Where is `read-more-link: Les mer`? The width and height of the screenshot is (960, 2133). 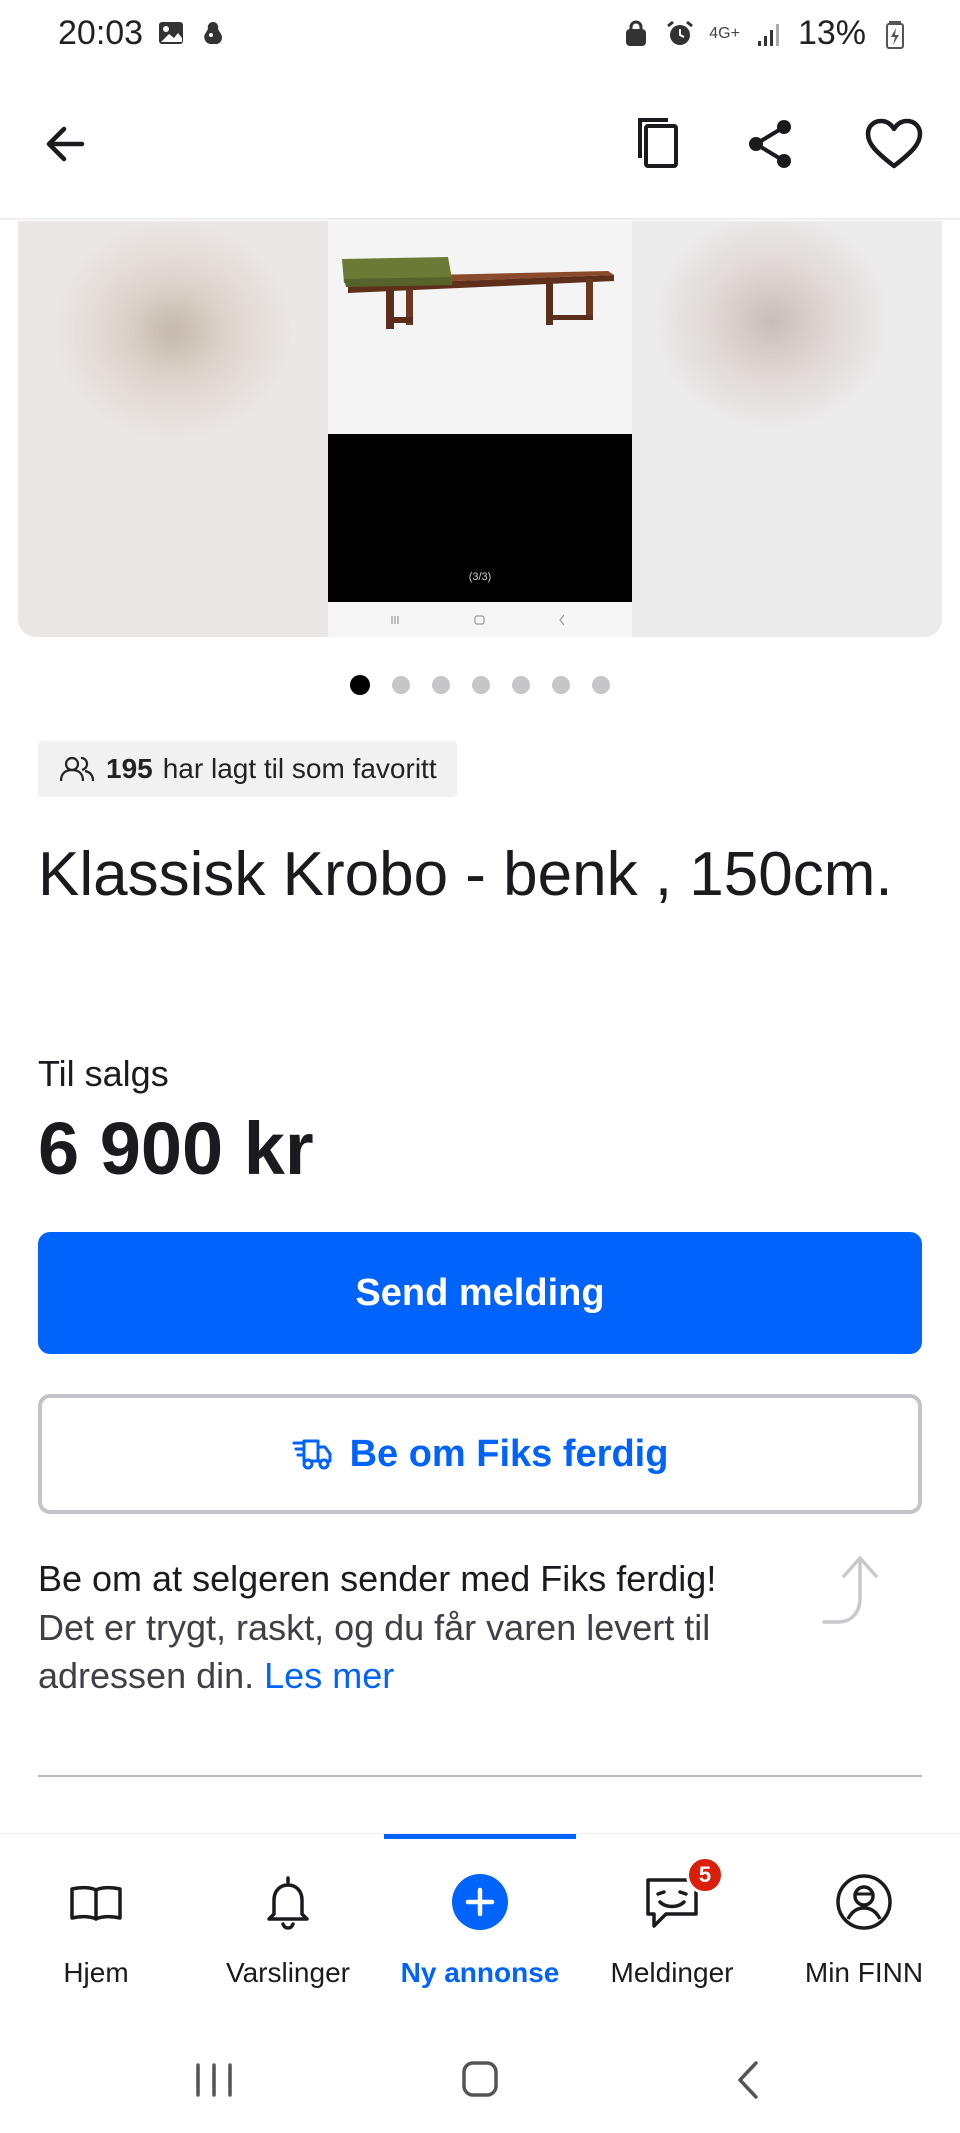
read-more-link: Les mer is located at coordinates (329, 1675).